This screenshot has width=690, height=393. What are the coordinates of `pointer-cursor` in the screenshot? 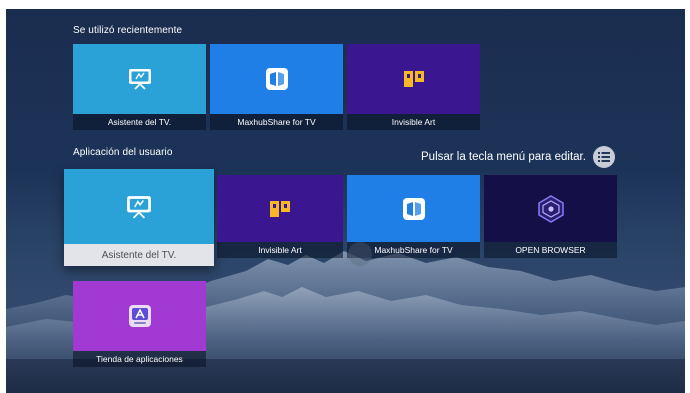 It's located at (360, 254).